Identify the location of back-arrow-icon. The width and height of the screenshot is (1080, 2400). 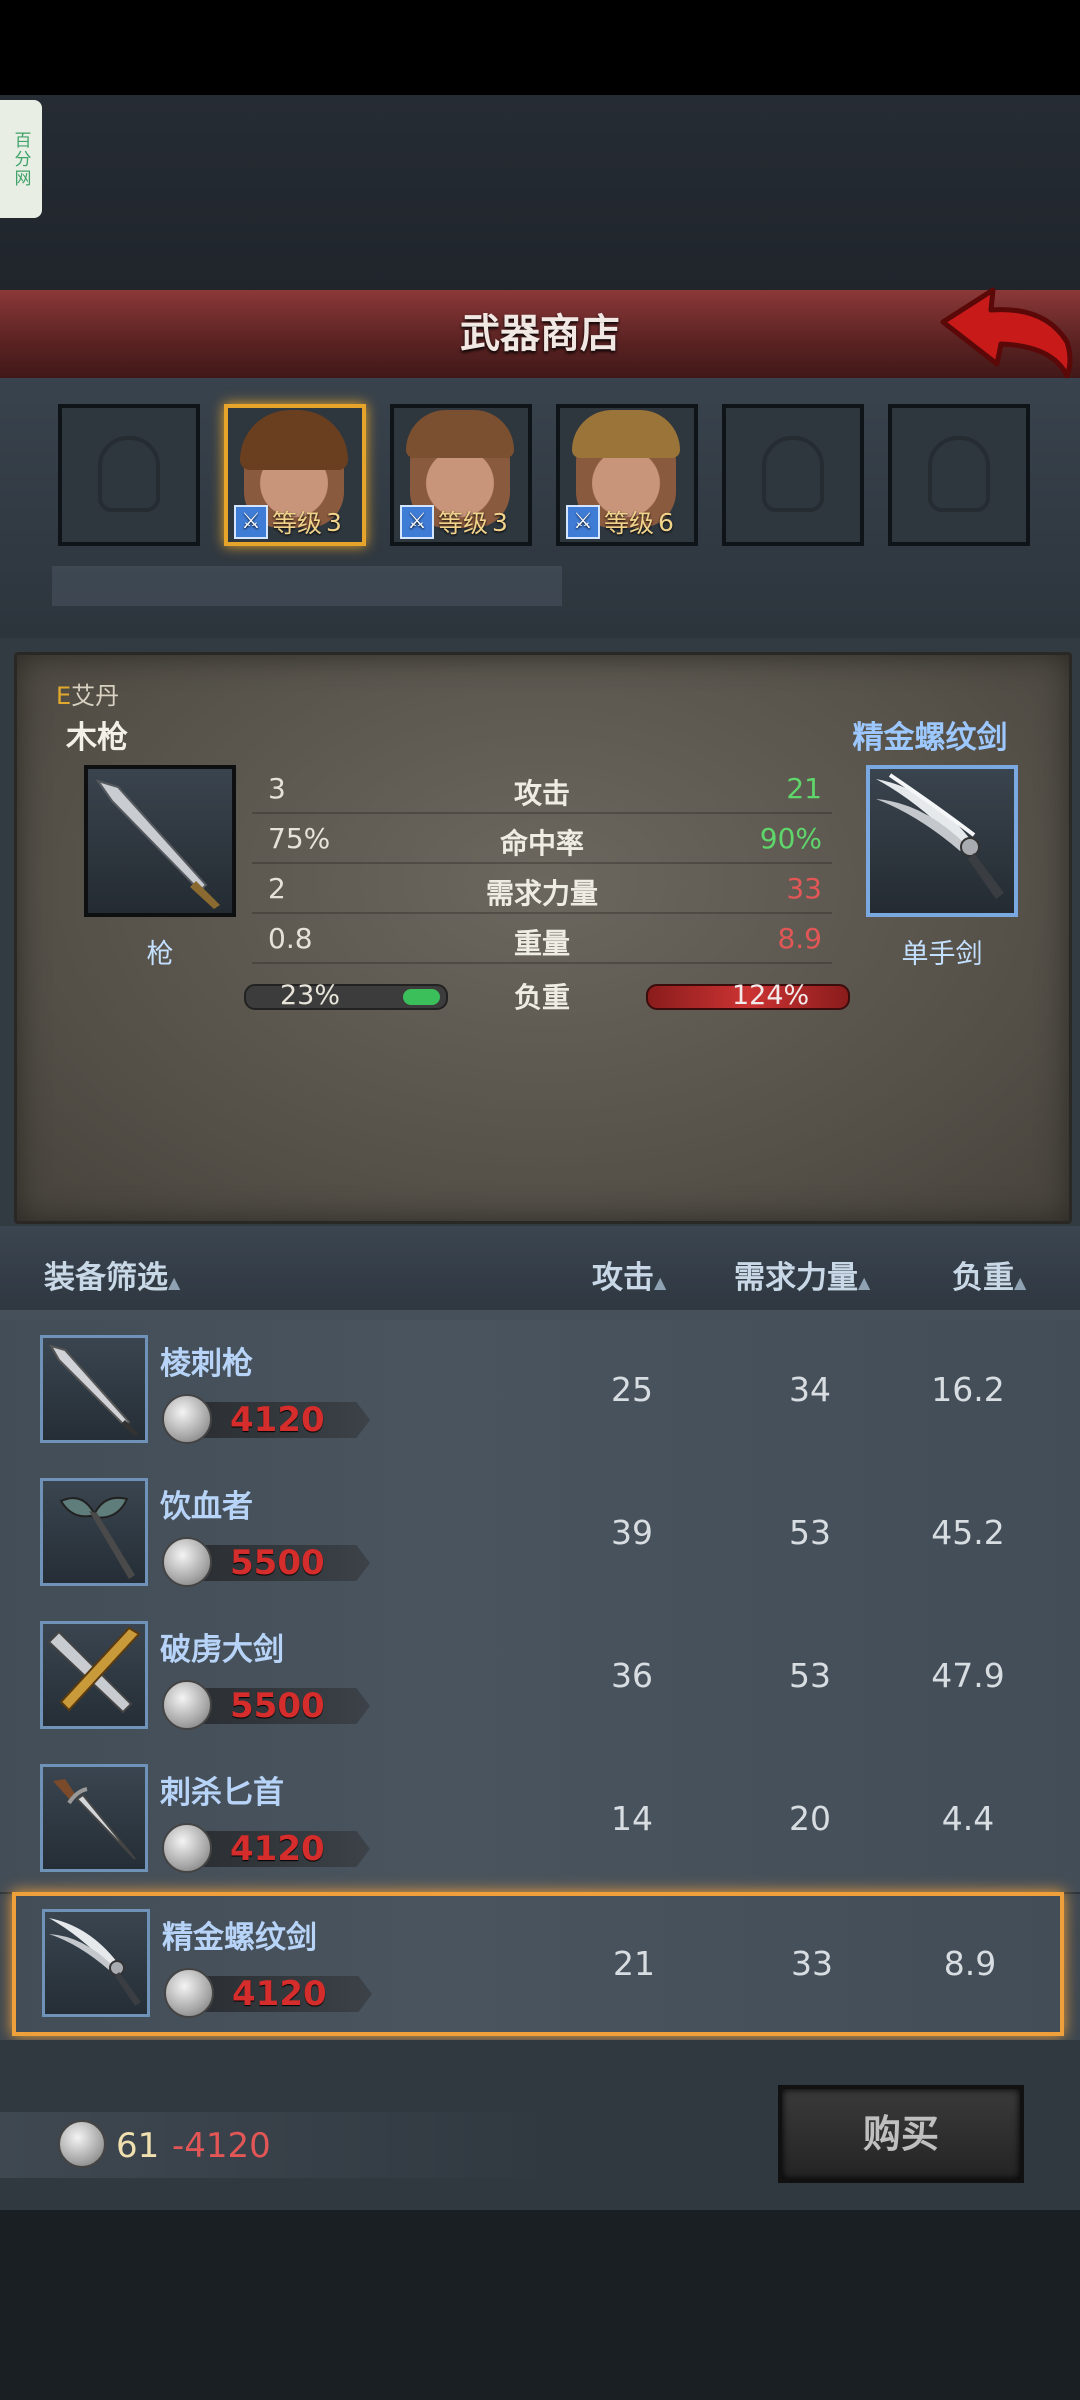
(1006, 333).